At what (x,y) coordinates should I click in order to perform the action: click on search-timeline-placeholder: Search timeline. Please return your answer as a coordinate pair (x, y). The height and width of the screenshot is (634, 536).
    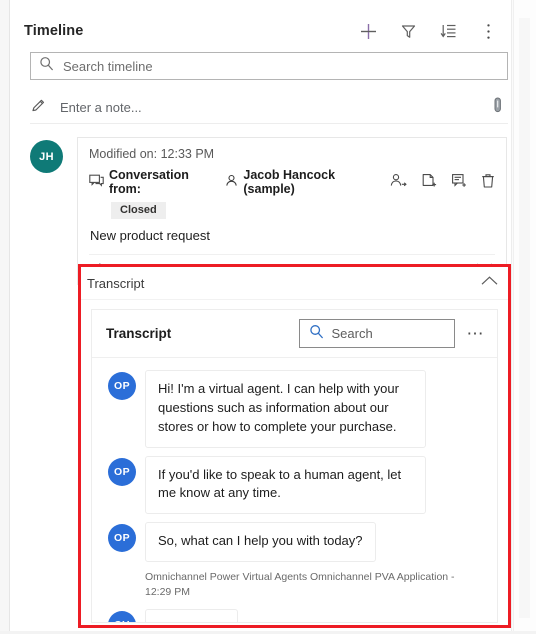
    Looking at the image, I should click on (108, 66).